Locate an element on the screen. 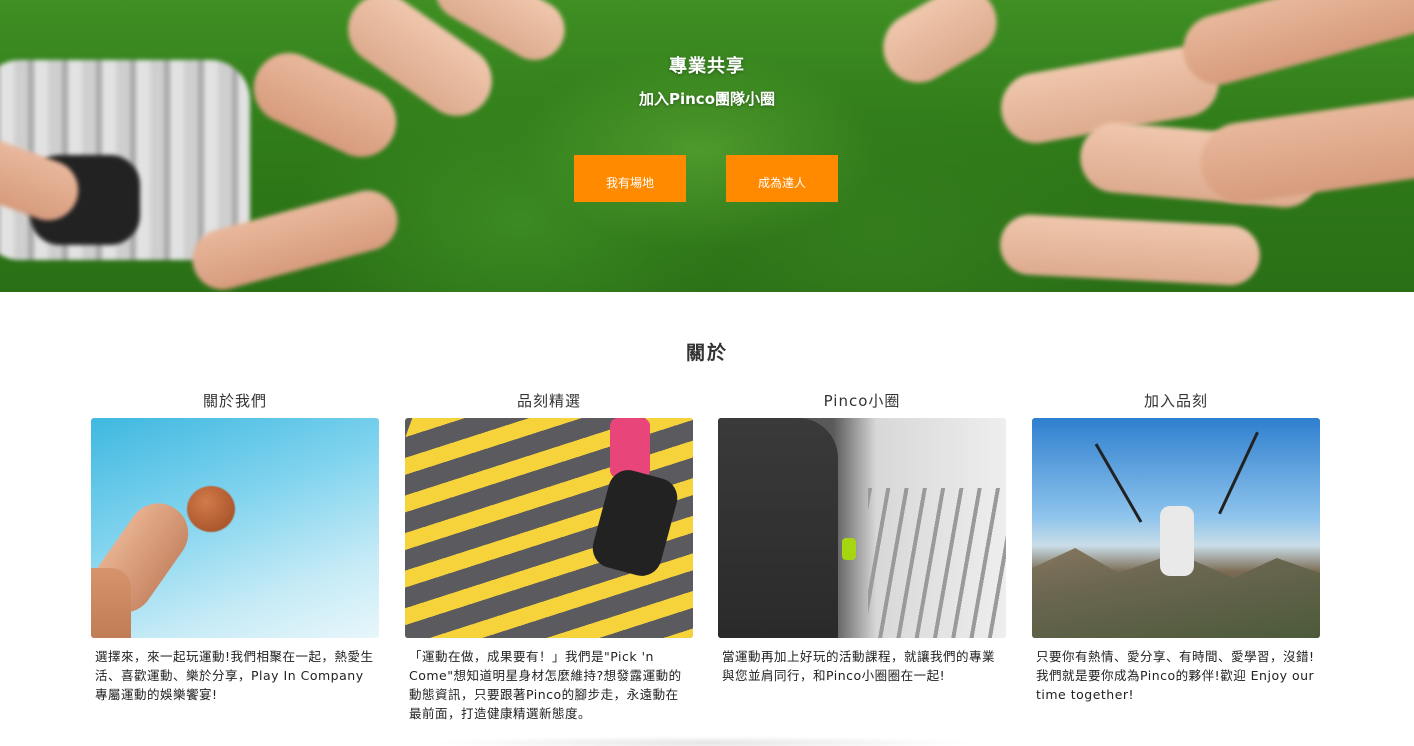 This screenshot has height=746, width=1414. card-title: Pinco小圈 is located at coordinates (862, 401).